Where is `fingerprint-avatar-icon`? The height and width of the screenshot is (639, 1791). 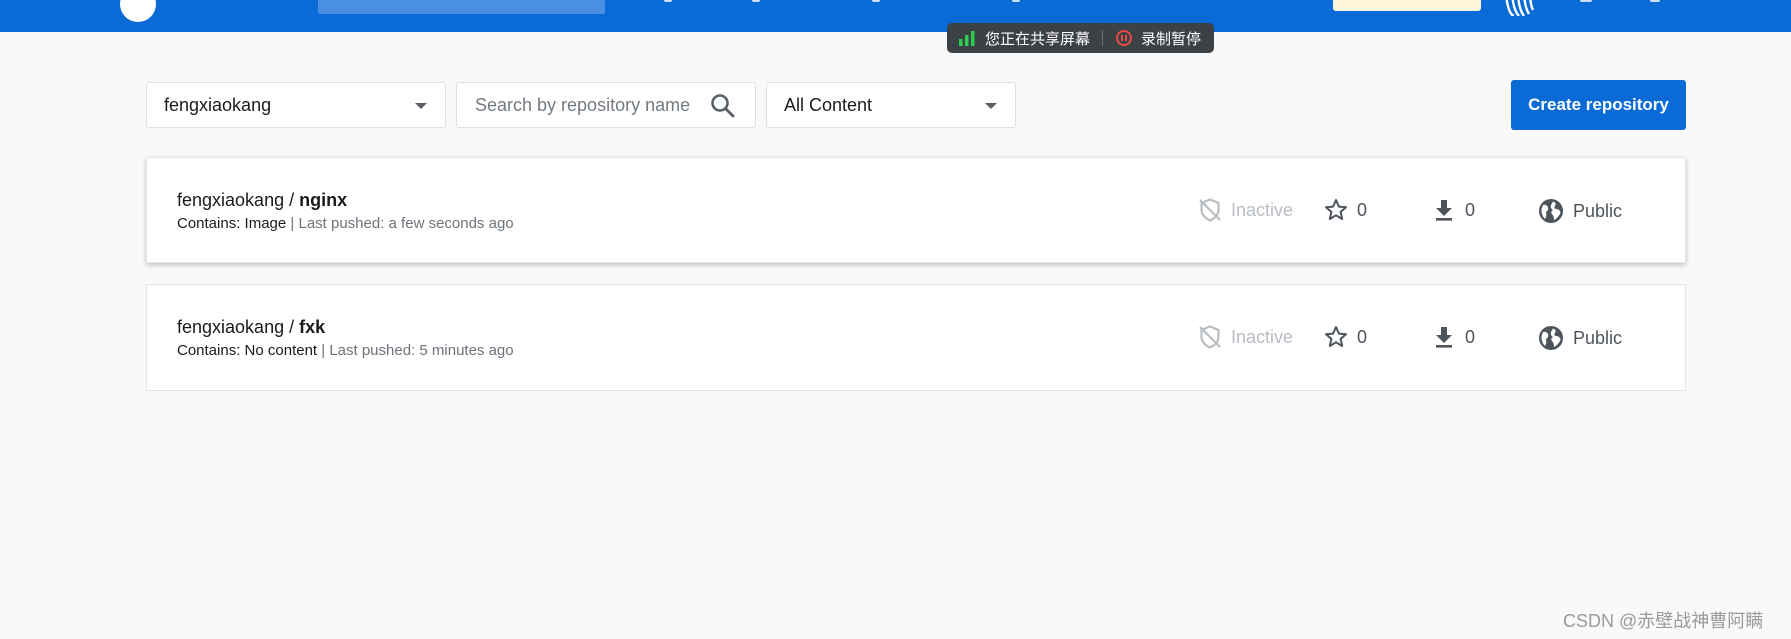
fingerprint-avatar-icon is located at coordinates (1521, 8).